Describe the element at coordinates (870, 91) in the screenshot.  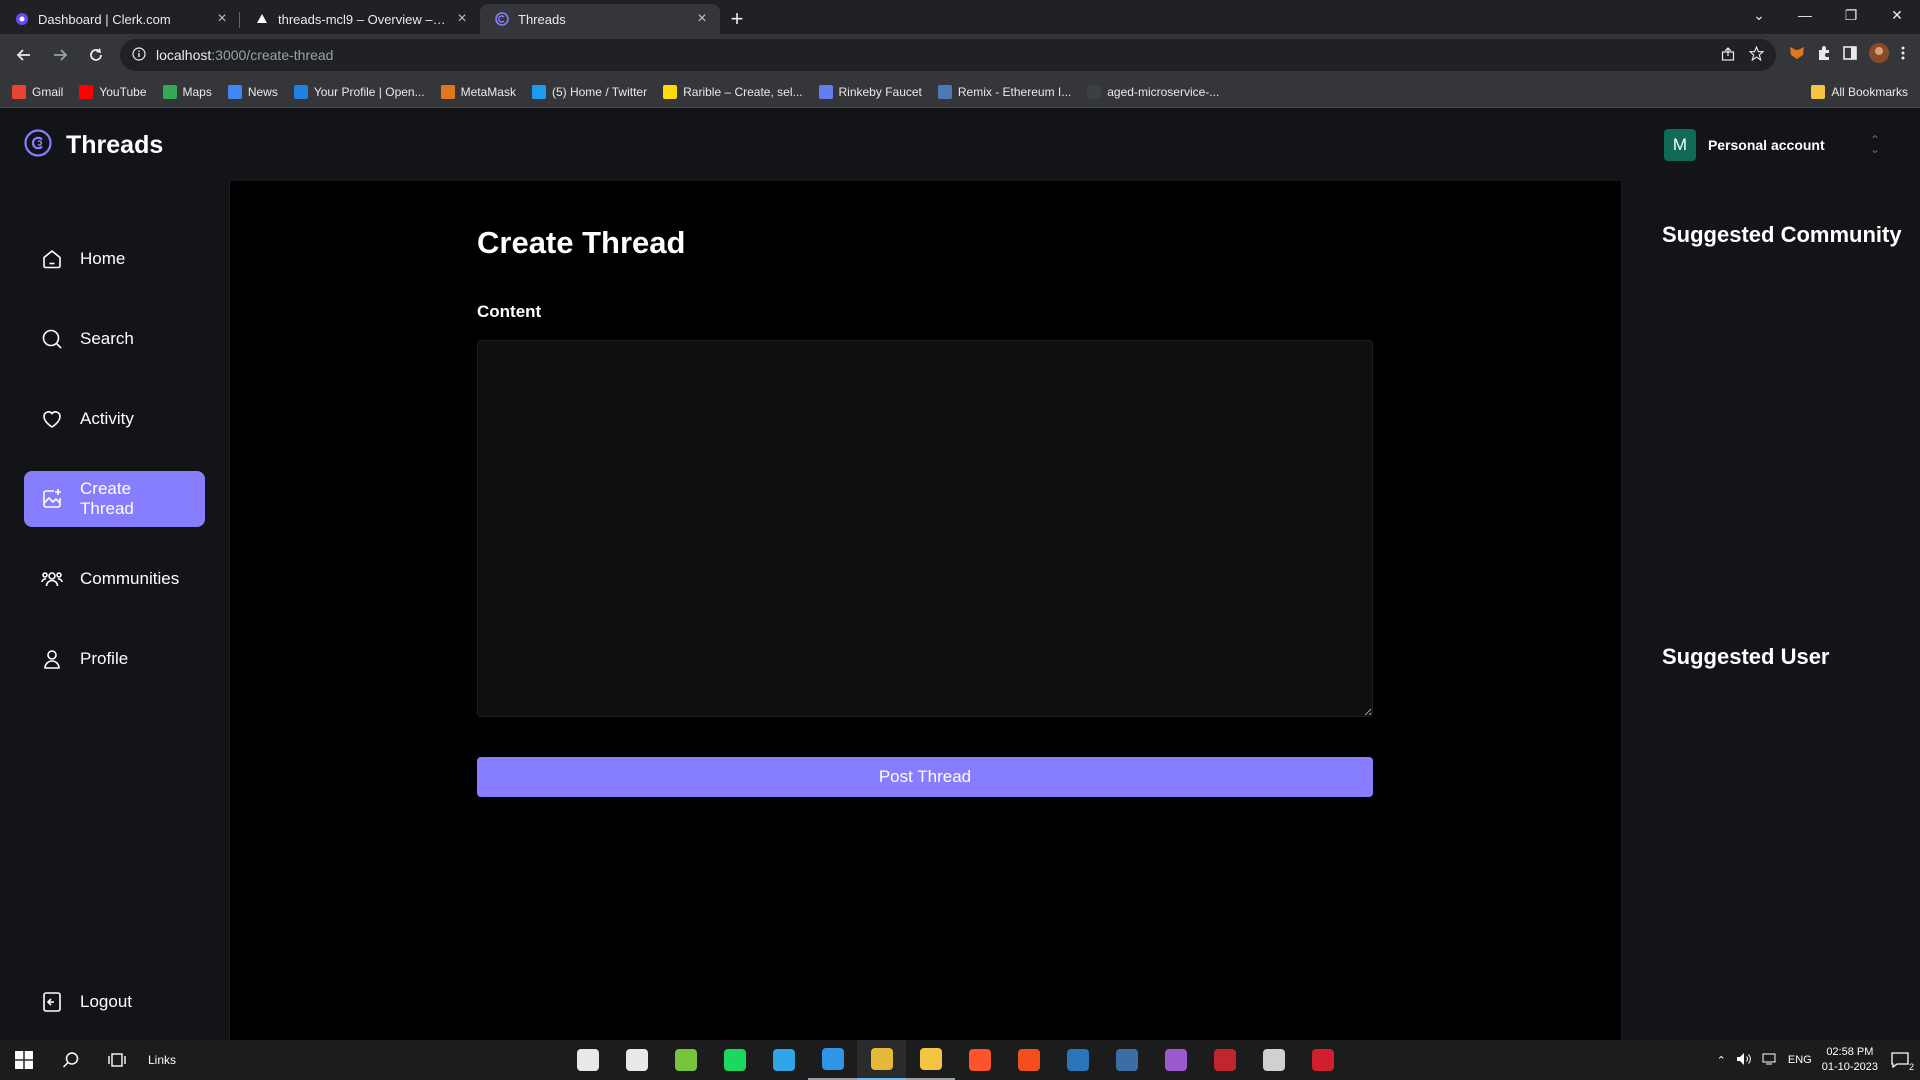
I see `bookmark-item: Rinkeby Faucet` at that location.